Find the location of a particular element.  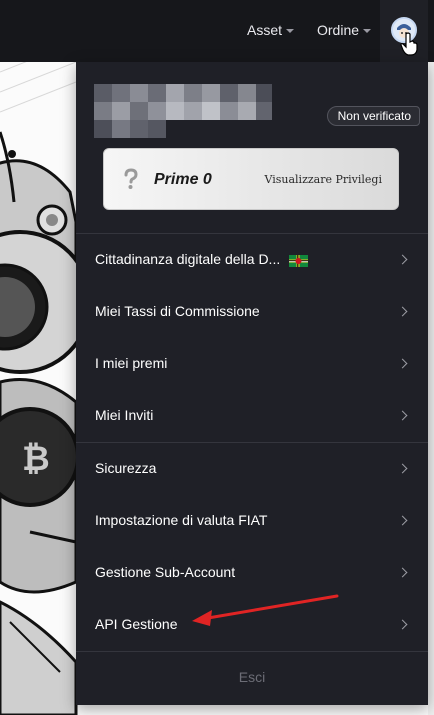

menu-item-commission-rates: Miei Tassi di Commissione is located at coordinates (252, 312).